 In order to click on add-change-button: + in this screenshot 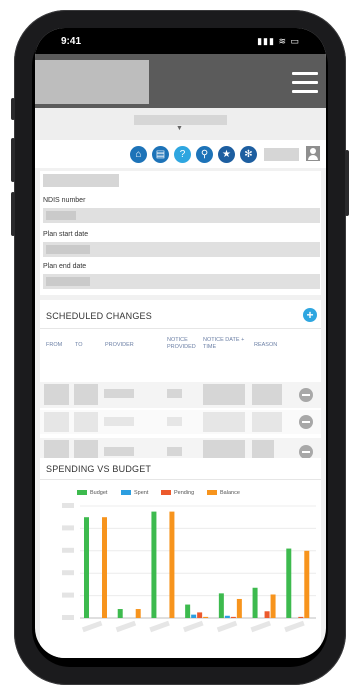, I will do `click(310, 315)`.